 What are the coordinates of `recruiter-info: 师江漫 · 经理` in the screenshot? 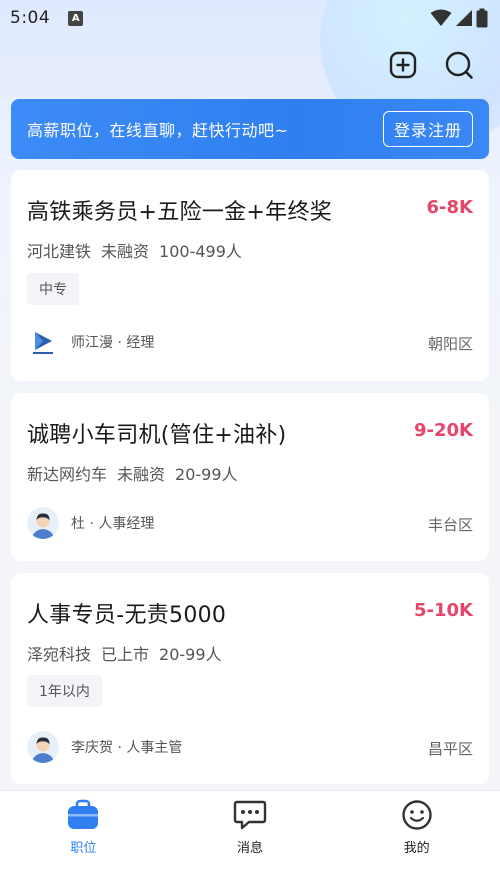 It's located at (90, 342).